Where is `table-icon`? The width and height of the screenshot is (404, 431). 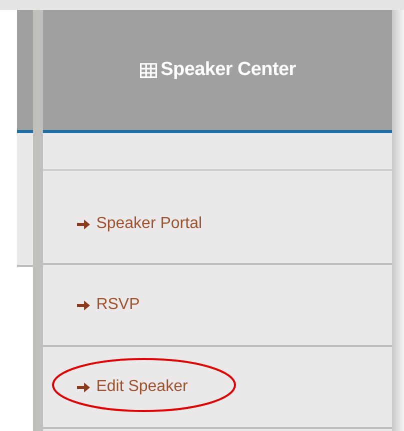 table-icon is located at coordinates (148, 70).